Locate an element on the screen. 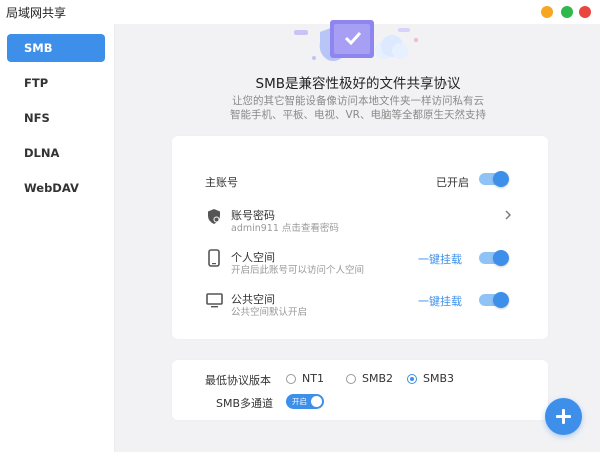  personal-space-mount-link: 一键挂载 is located at coordinates (440, 259).